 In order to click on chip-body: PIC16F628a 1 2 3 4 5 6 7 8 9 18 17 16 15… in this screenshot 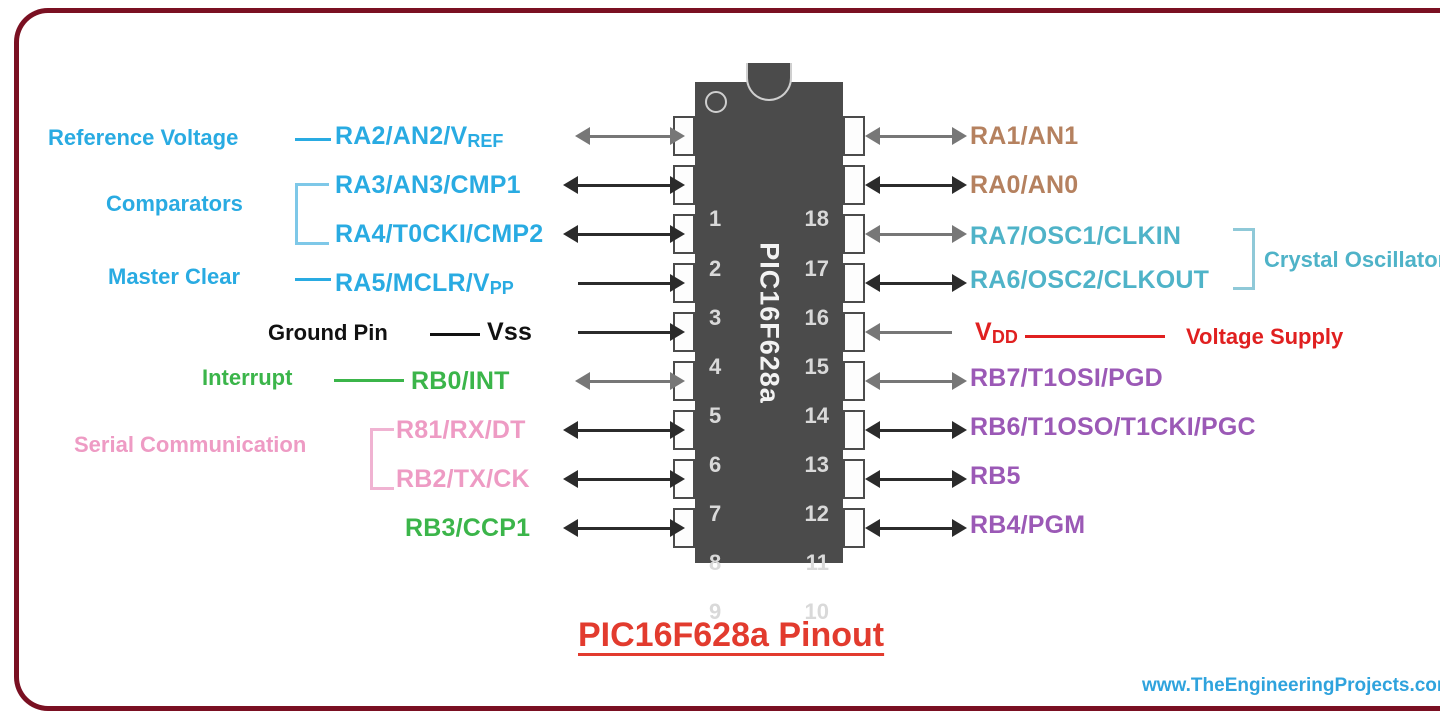, I will do `click(769, 343)`.